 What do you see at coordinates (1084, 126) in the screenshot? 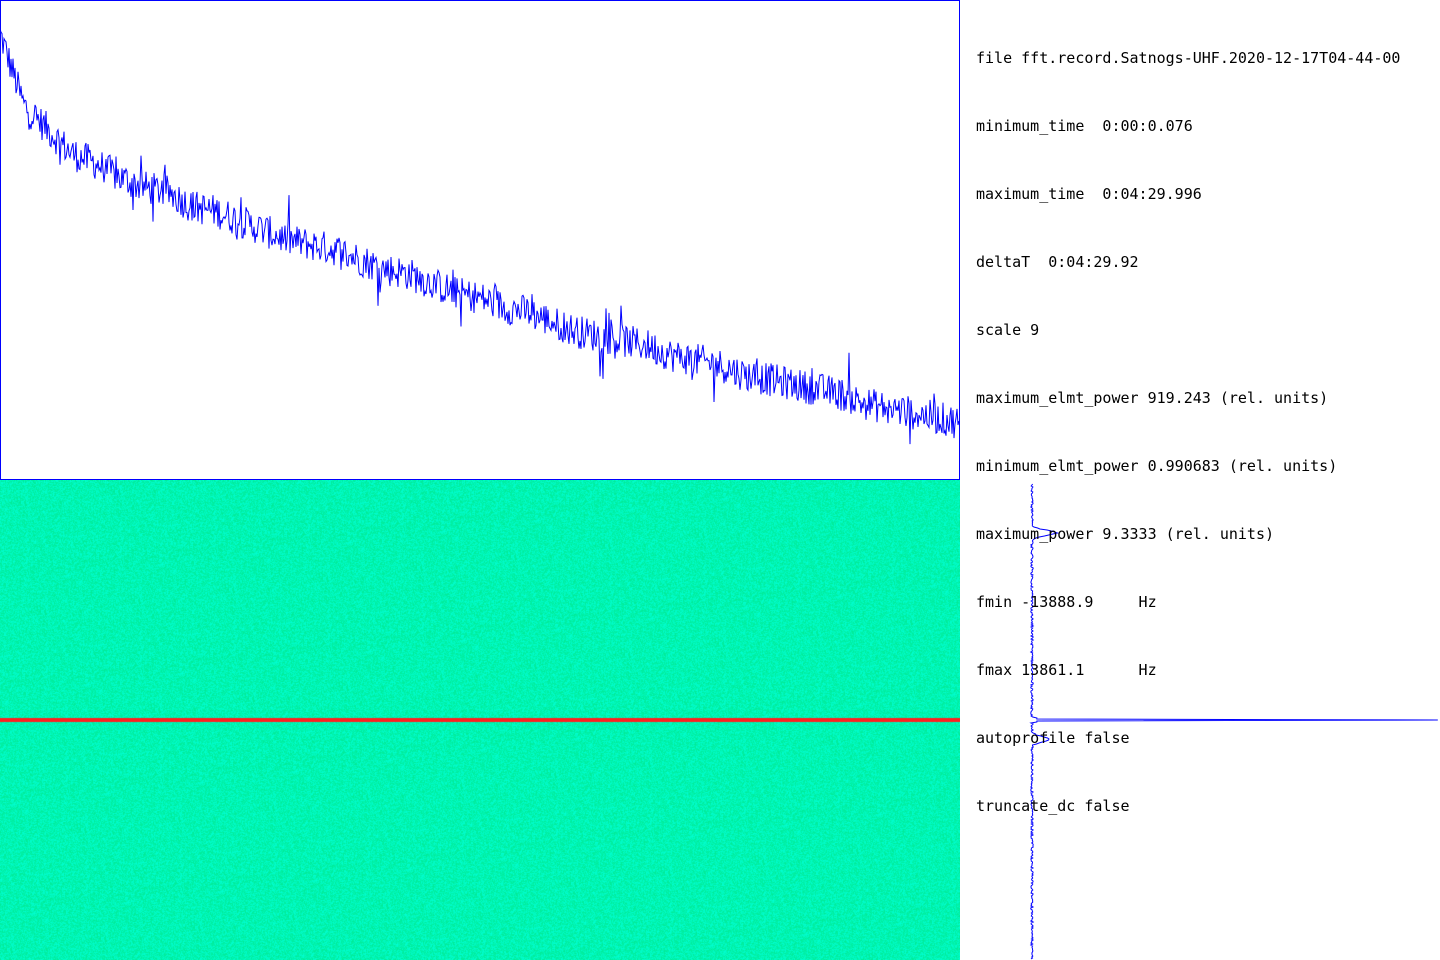
I see `info-minimum-time: minimum_time 0:00:0.076` at bounding box center [1084, 126].